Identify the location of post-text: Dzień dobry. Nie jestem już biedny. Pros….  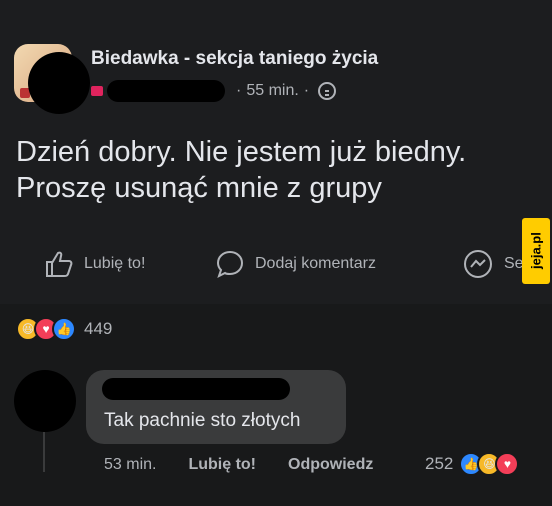
(241, 170).